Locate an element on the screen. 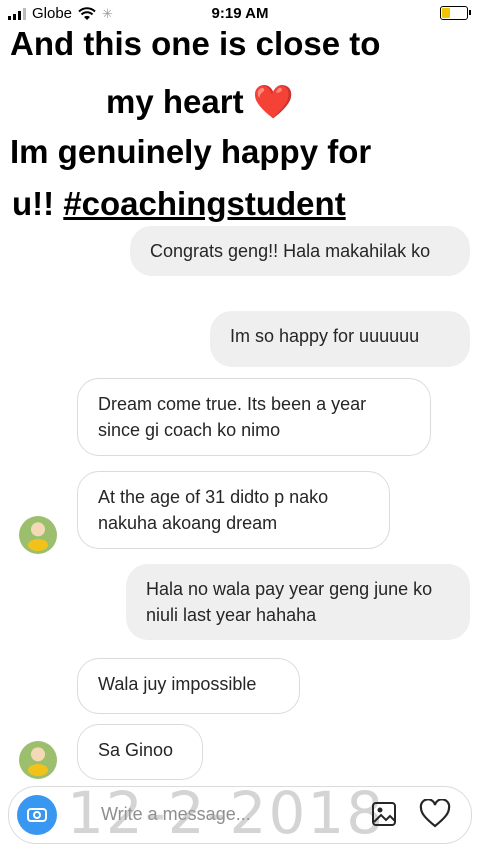 The width and height of the screenshot is (480, 854). message-bubble-incoming: Sa Ginoo is located at coordinates (140, 752).